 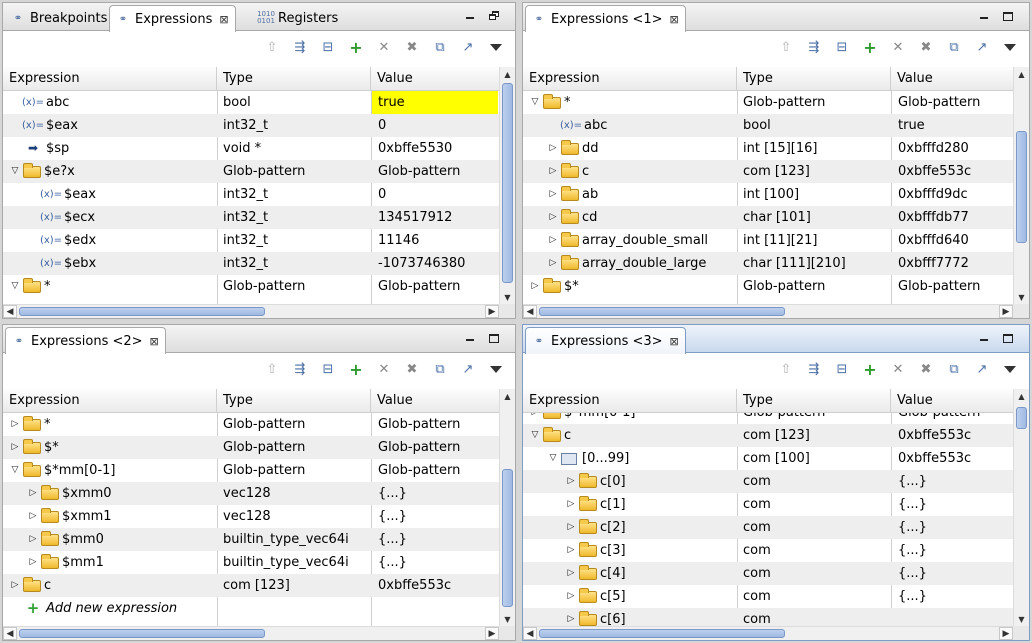 I want to click on expression-cell: ▷ dd, so click(x=630, y=148).